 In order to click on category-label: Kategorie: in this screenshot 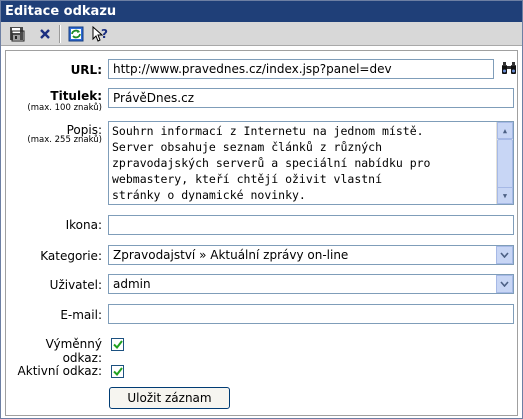, I will do `click(71, 256)`.